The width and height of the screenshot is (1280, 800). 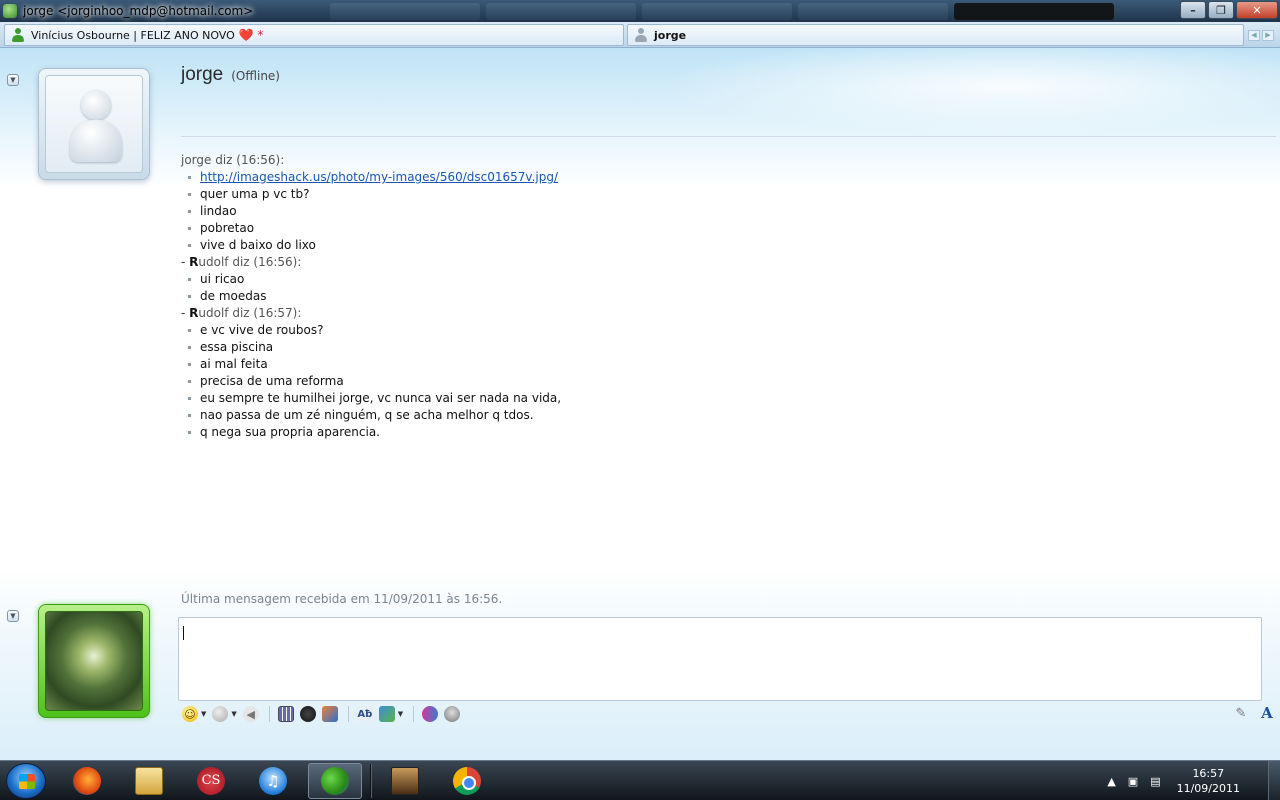 I want to click on wink-button: ▼, so click(x=224, y=714).